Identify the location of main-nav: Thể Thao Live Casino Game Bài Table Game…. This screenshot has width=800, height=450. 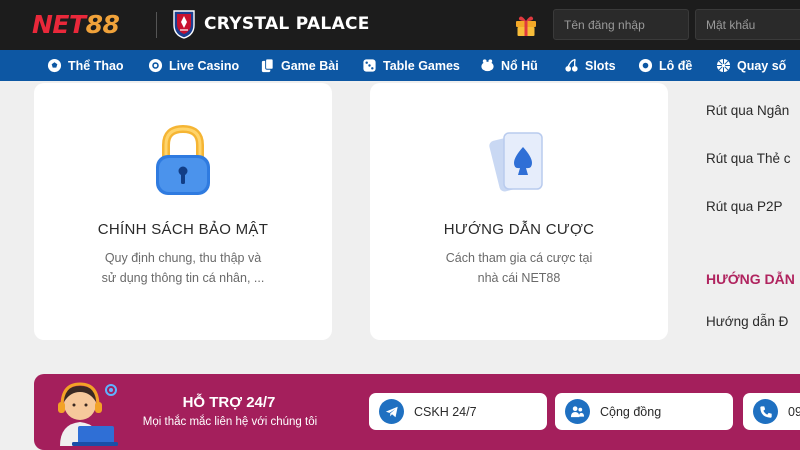
(400, 65).